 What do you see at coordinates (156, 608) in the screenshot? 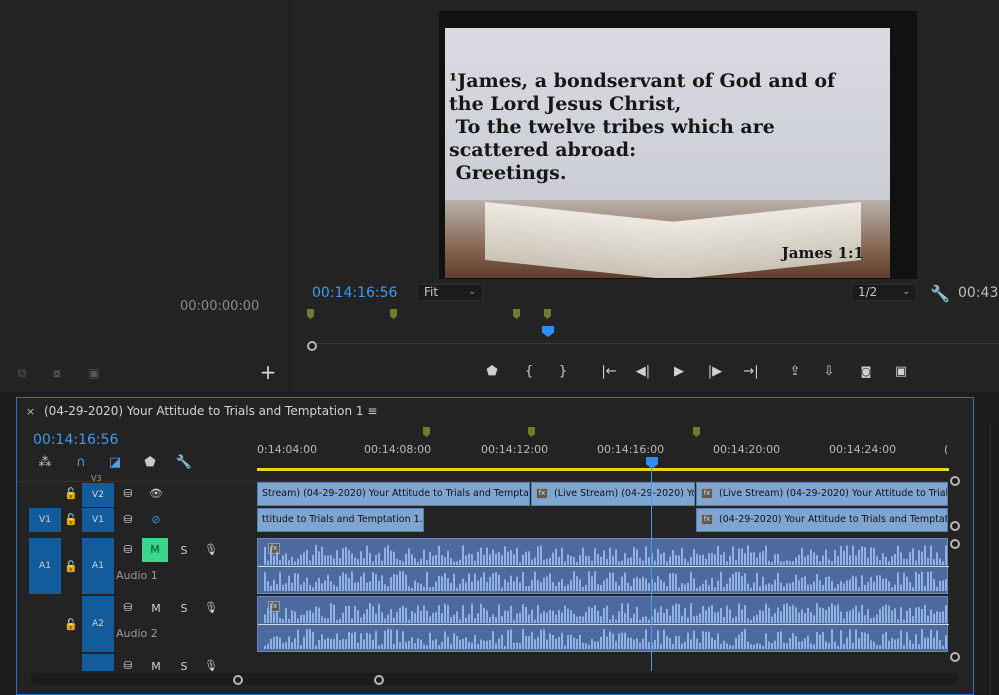
I see `mute-button-a2: M` at bounding box center [156, 608].